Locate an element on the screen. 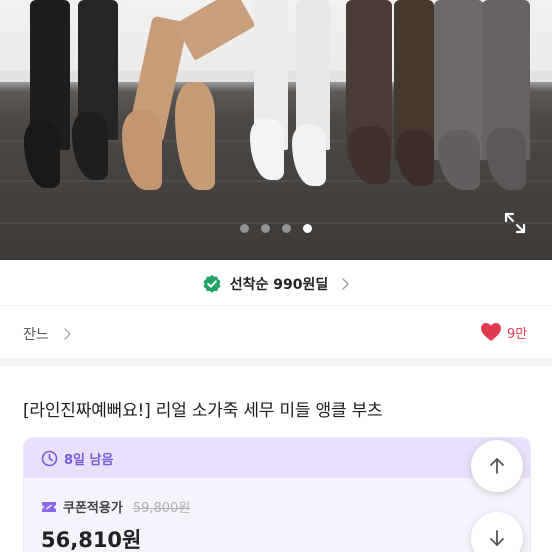 This screenshot has width=552, height=552. clock-icon is located at coordinates (49, 458).